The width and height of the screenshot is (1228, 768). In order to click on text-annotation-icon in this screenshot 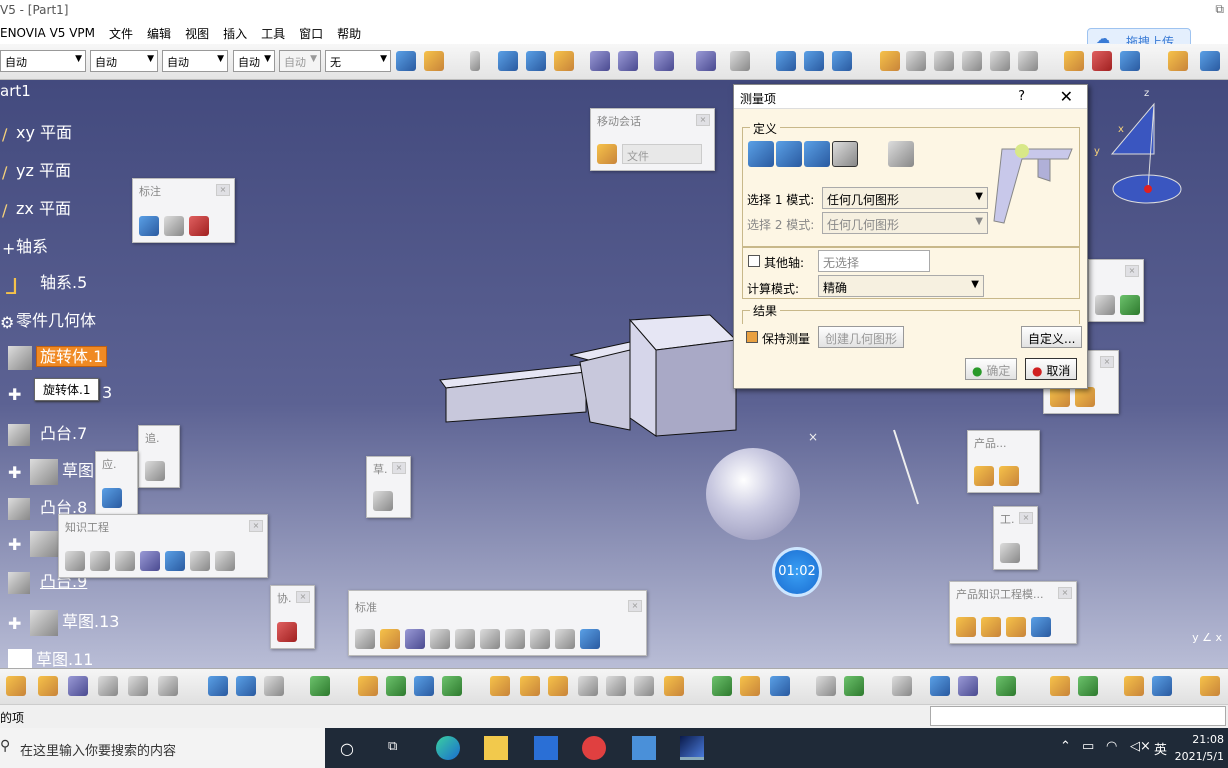, I will do `click(149, 226)`.